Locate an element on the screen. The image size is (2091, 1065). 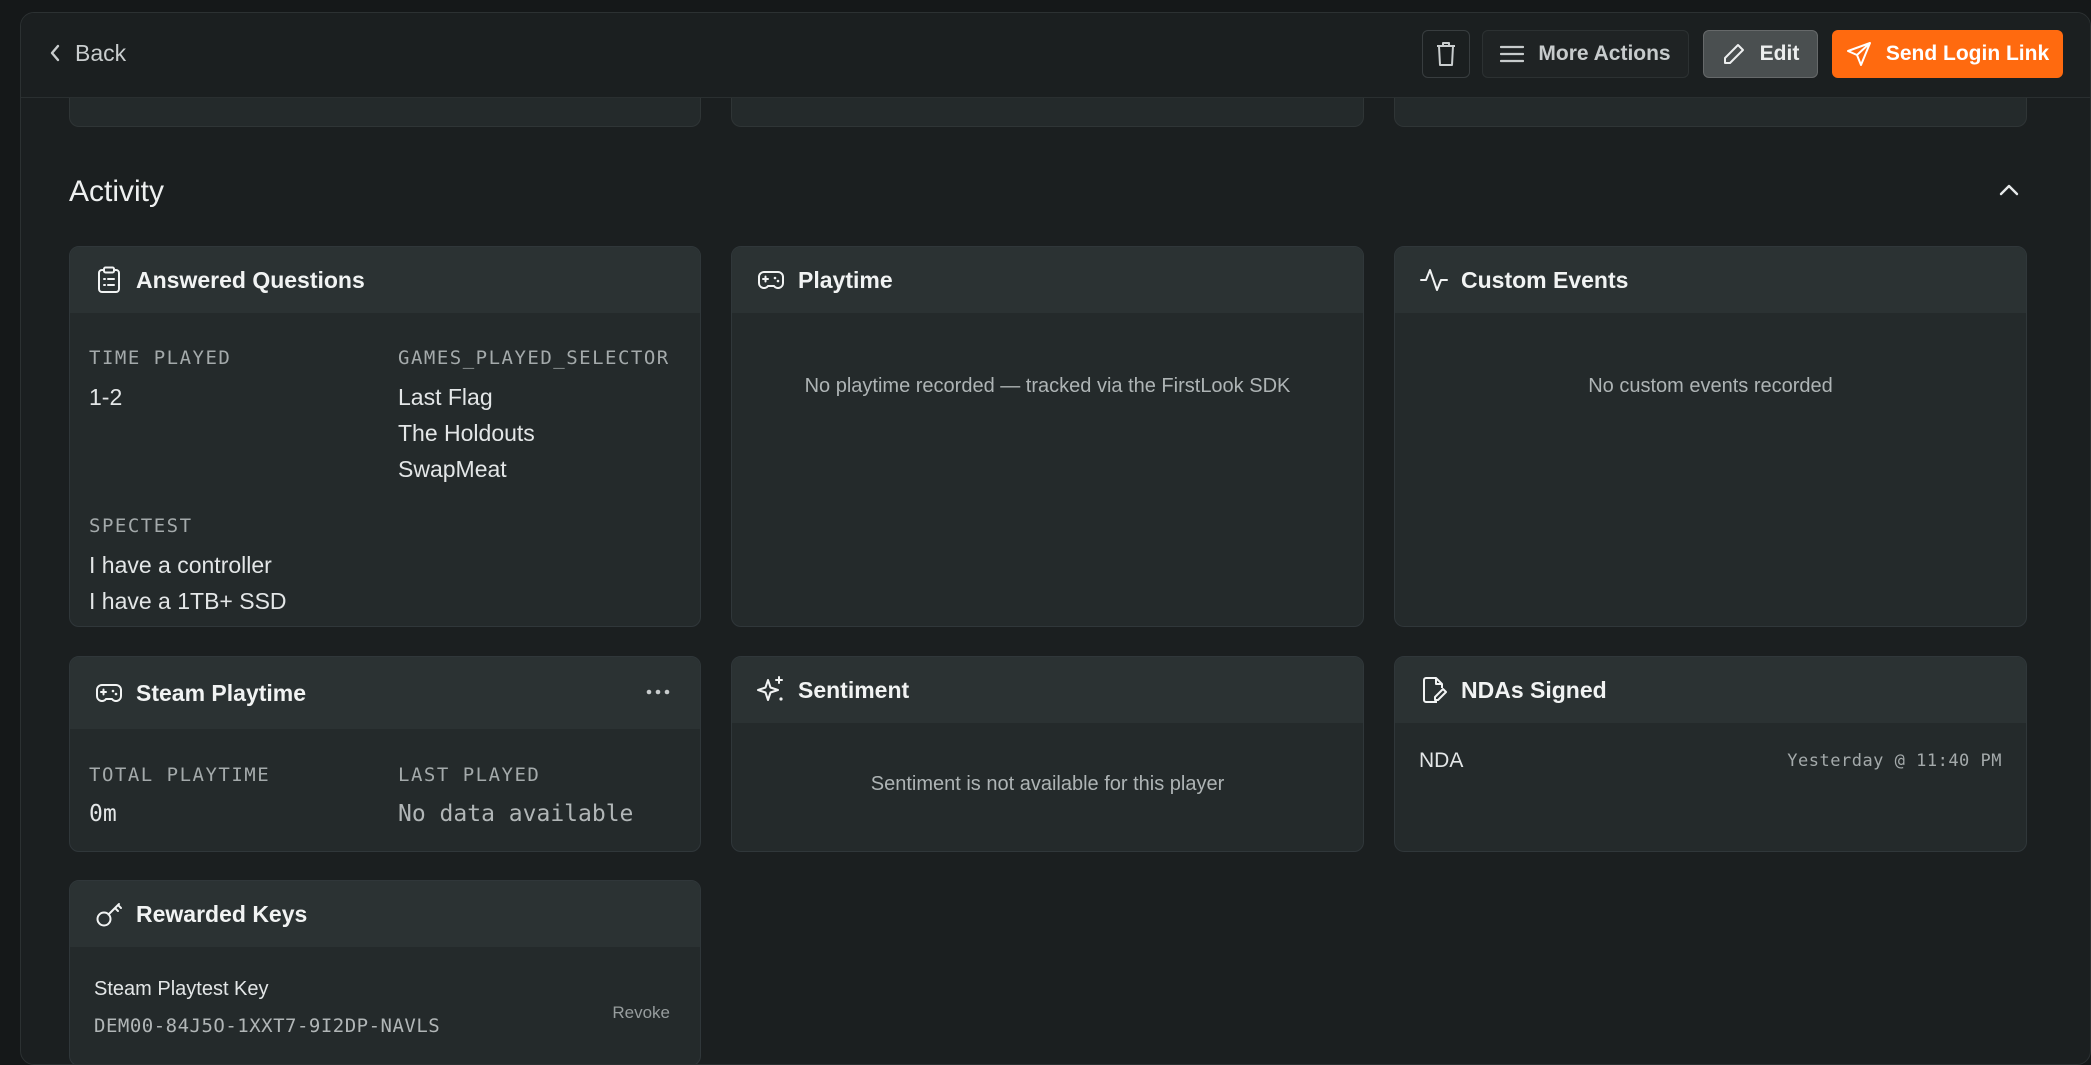
card-title: Playtime is located at coordinates (845, 279).